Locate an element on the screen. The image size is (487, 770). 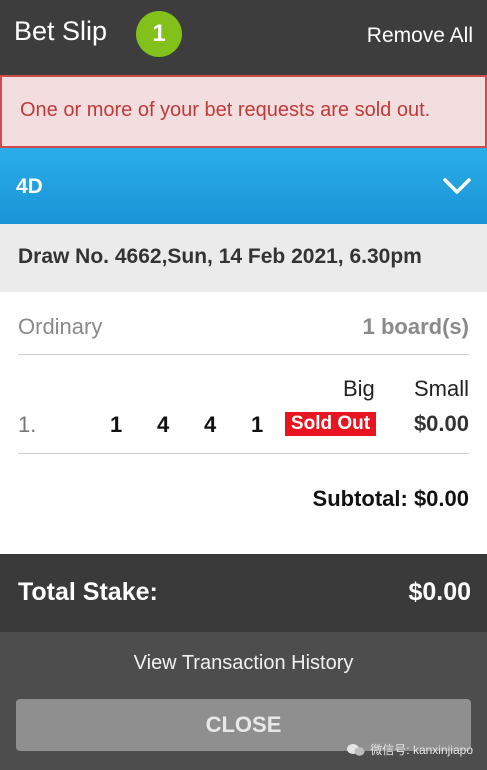
bet-line-index: 1. is located at coordinates (27, 424).